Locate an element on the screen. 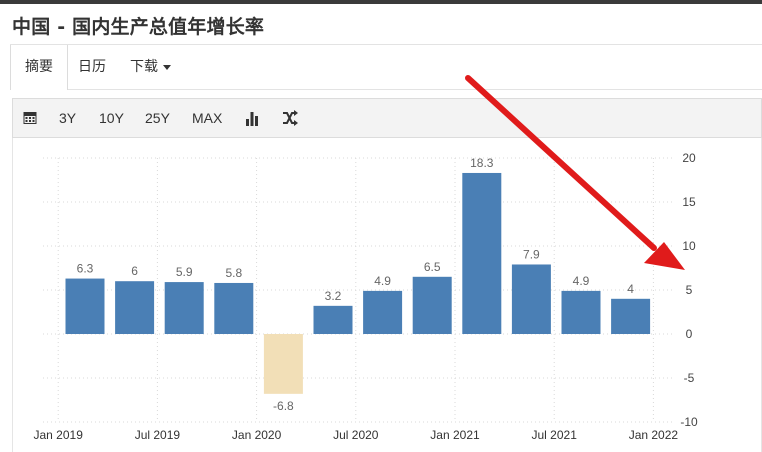  y-tick-label: 5 is located at coordinates (689, 290).